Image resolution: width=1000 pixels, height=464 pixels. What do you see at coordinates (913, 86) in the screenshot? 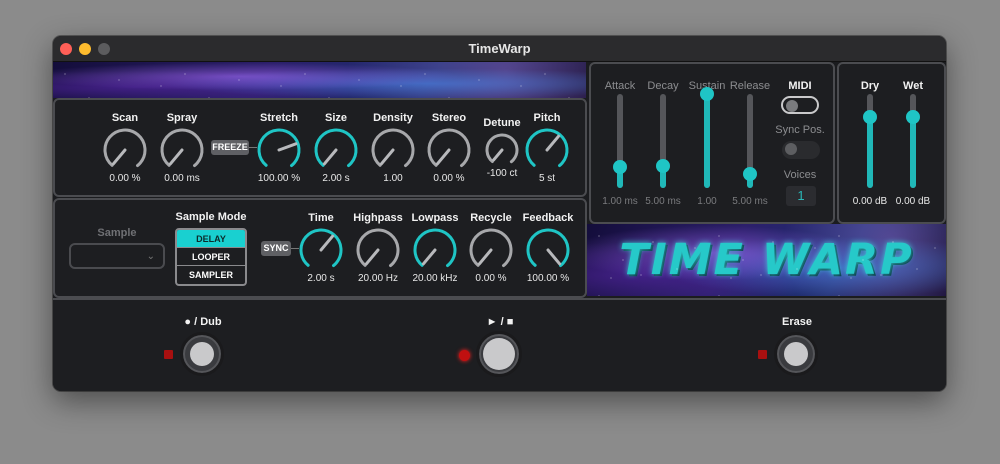
I see `wet-label: Wet` at bounding box center [913, 86].